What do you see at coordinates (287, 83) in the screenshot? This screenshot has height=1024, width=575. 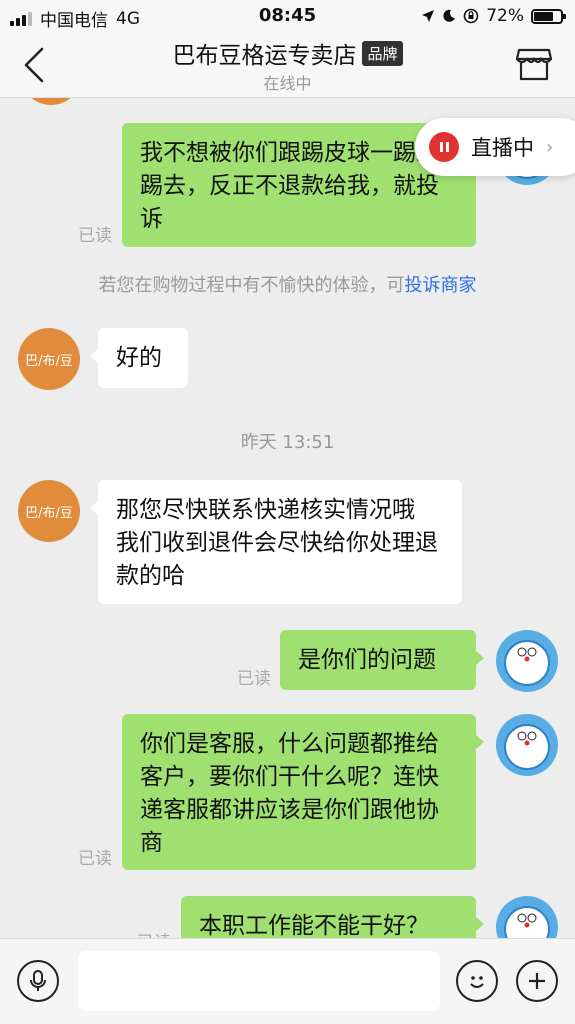 I see `online-status: 在线中` at bounding box center [287, 83].